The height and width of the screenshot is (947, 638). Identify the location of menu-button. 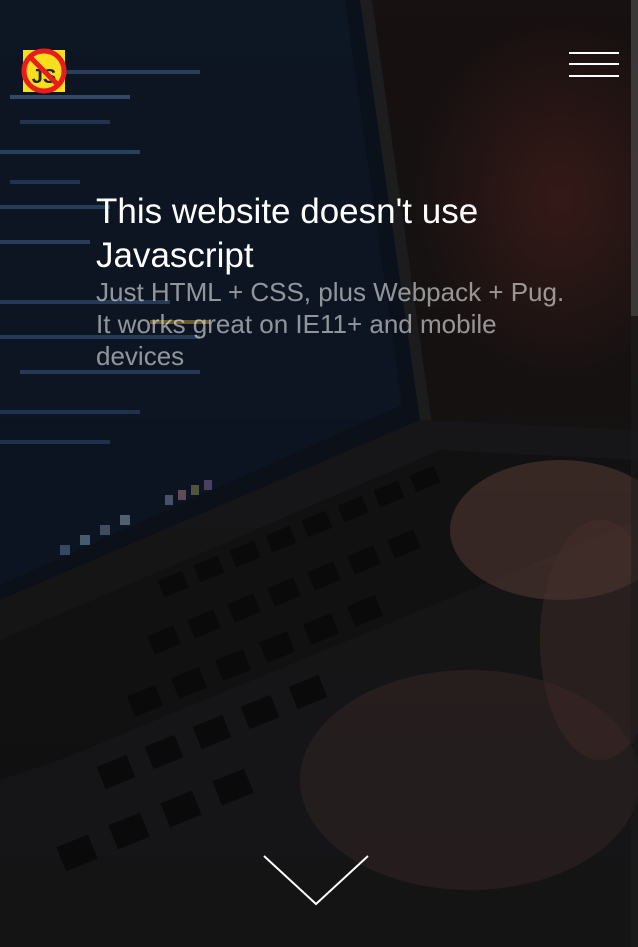
(594, 65).